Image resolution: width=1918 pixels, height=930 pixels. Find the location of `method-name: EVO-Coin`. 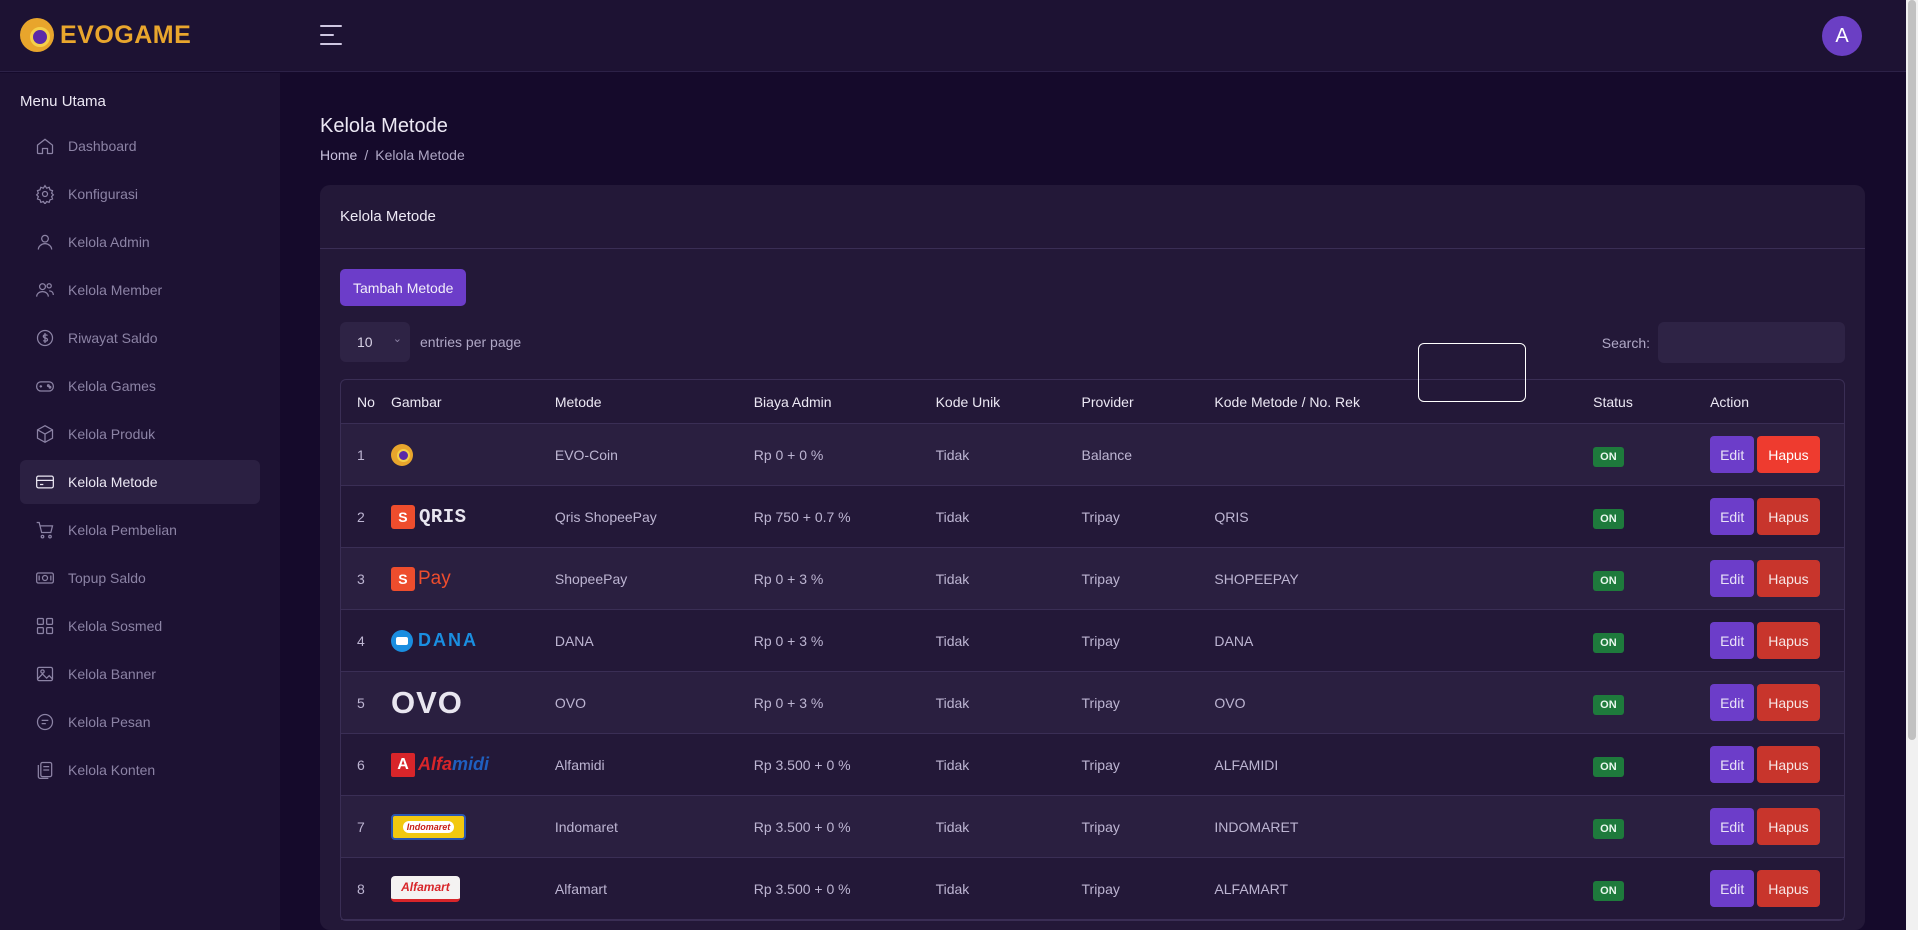

method-name: EVO-Coin is located at coordinates (586, 454).